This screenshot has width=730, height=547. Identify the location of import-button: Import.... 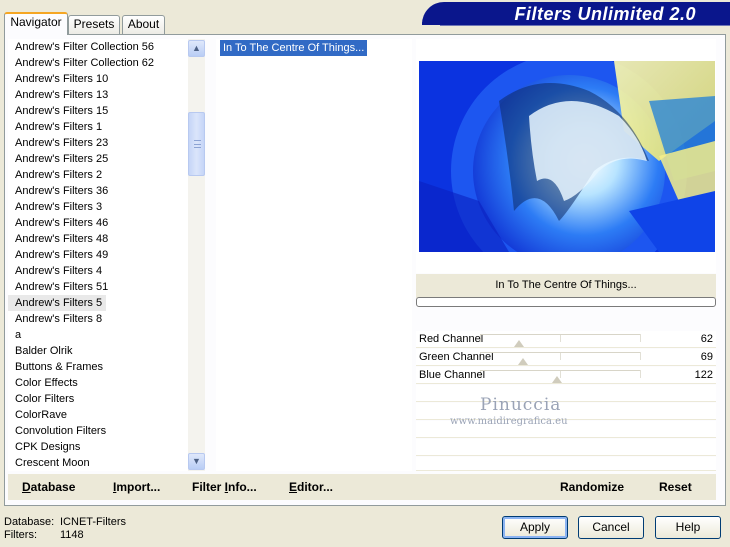
(136, 487).